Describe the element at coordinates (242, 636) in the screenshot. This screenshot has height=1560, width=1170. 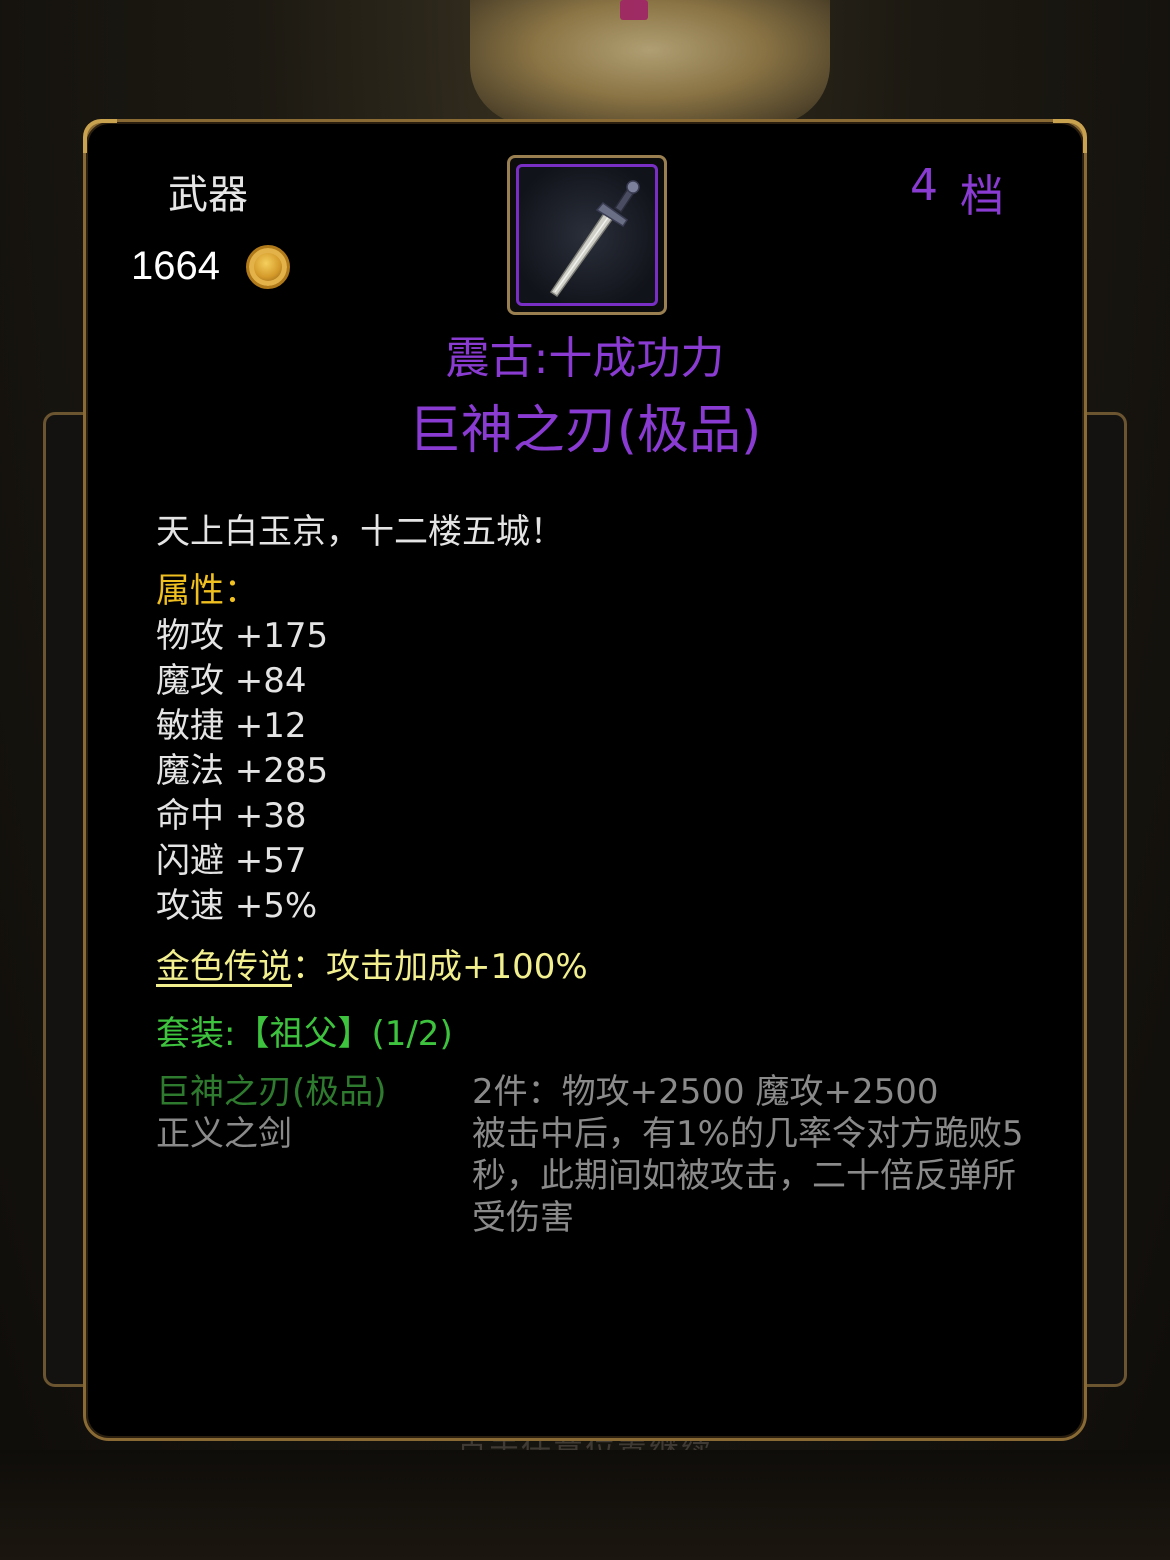
I see `stat-row: 物攻 +175` at that location.